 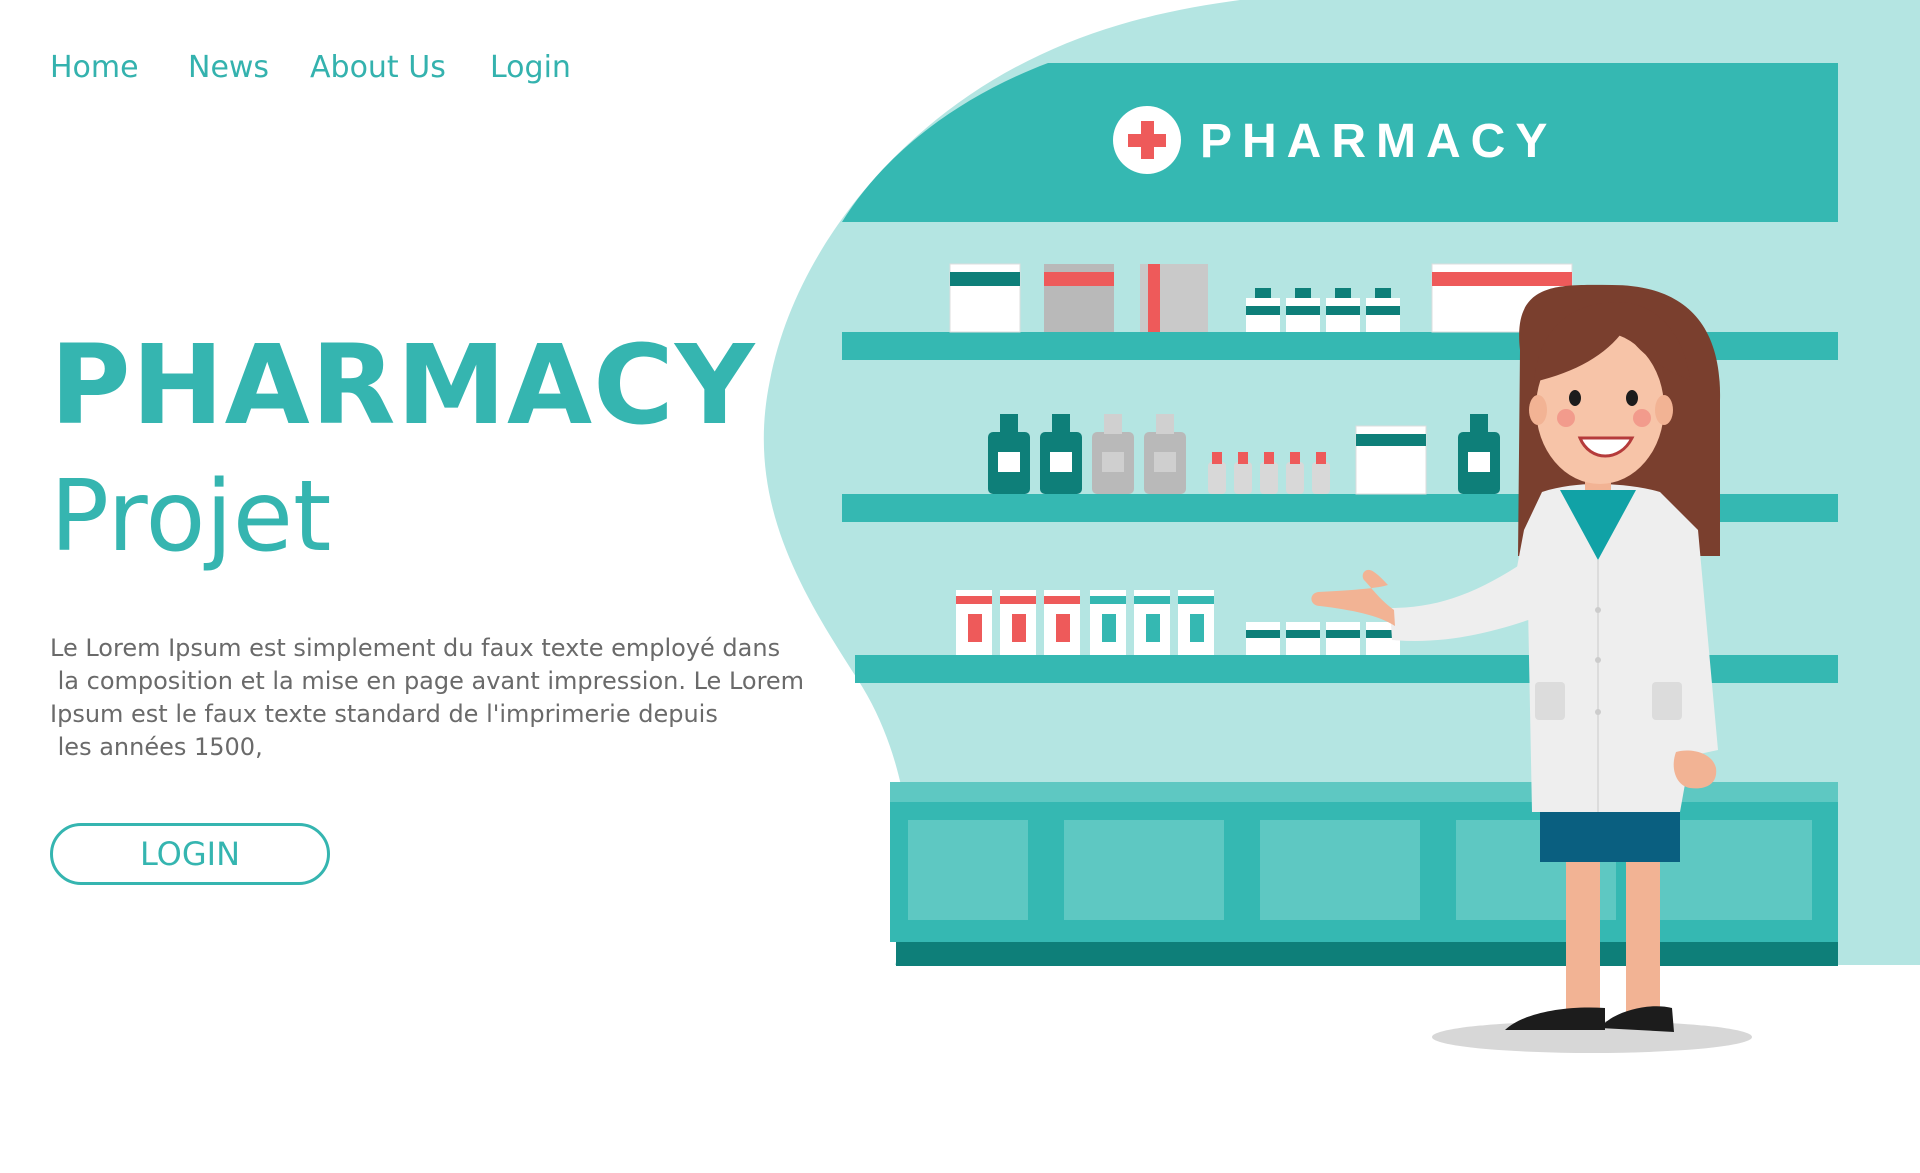 What do you see at coordinates (1364, 874) in the screenshot?
I see `pharmacy-counter` at bounding box center [1364, 874].